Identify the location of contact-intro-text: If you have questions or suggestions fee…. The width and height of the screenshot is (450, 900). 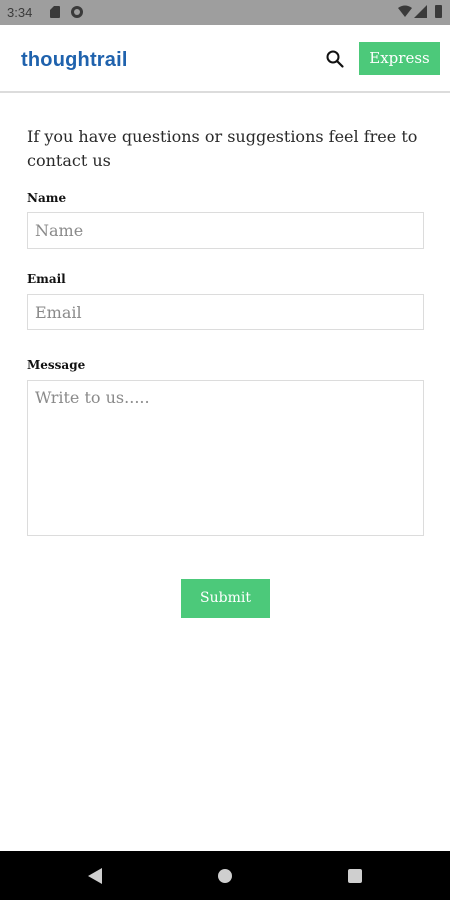
(222, 148).